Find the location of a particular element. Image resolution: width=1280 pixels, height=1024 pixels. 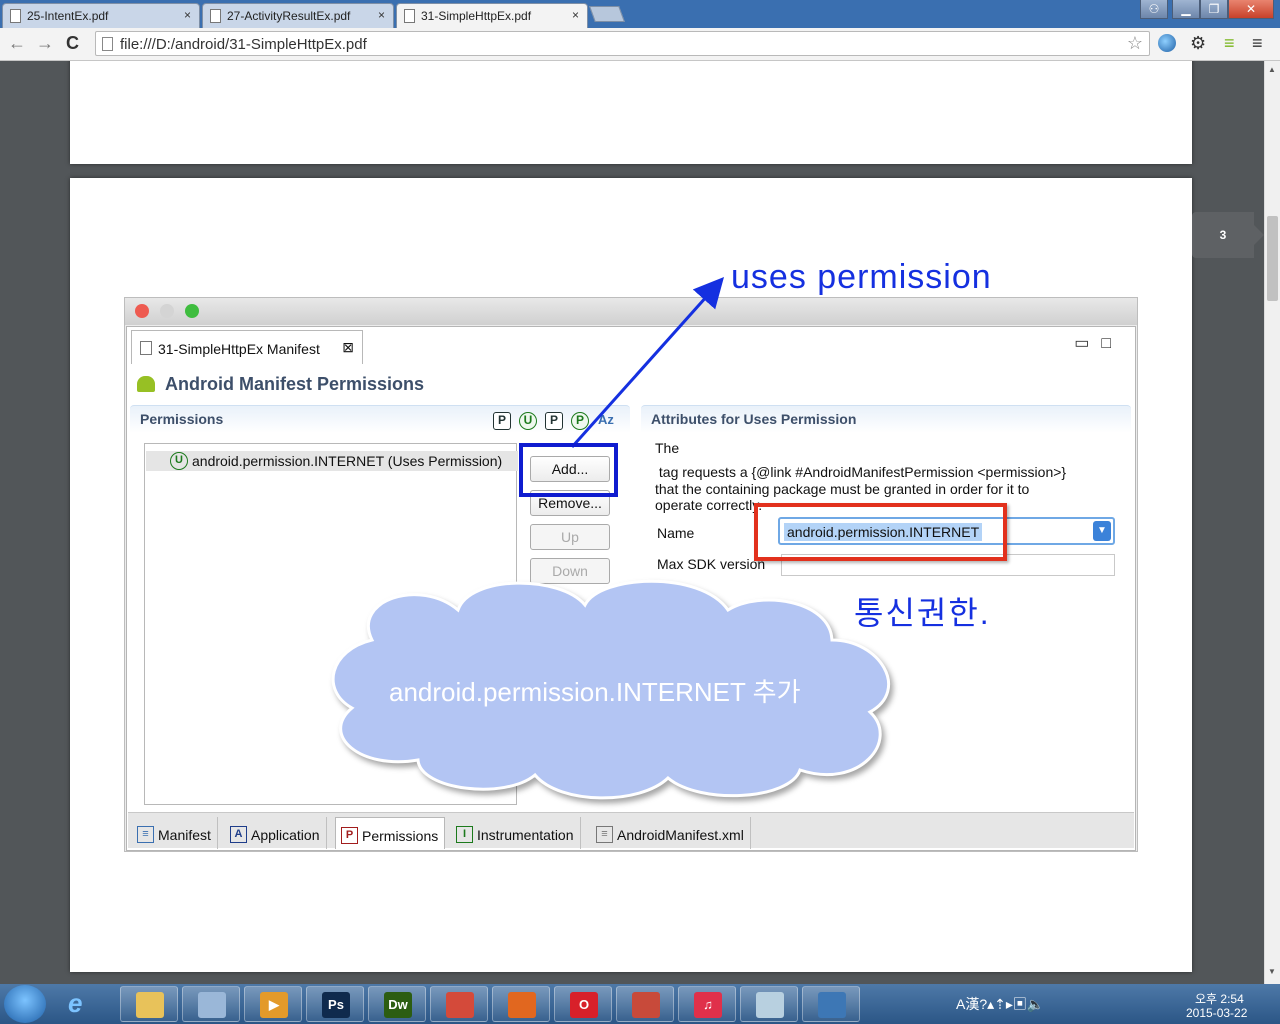

annotation-cloud-text: android.permission.INTERNET 추가 is located at coordinates (595, 692).